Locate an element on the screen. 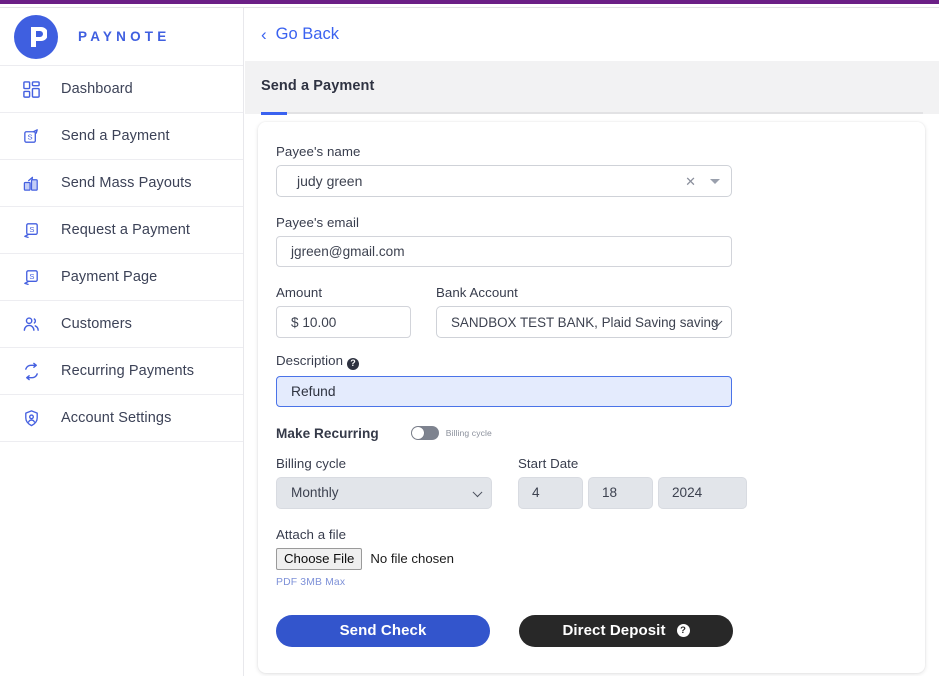 The width and height of the screenshot is (939, 676). action-buttons: Send Check Direct Deposit ? is located at coordinates (585, 630).